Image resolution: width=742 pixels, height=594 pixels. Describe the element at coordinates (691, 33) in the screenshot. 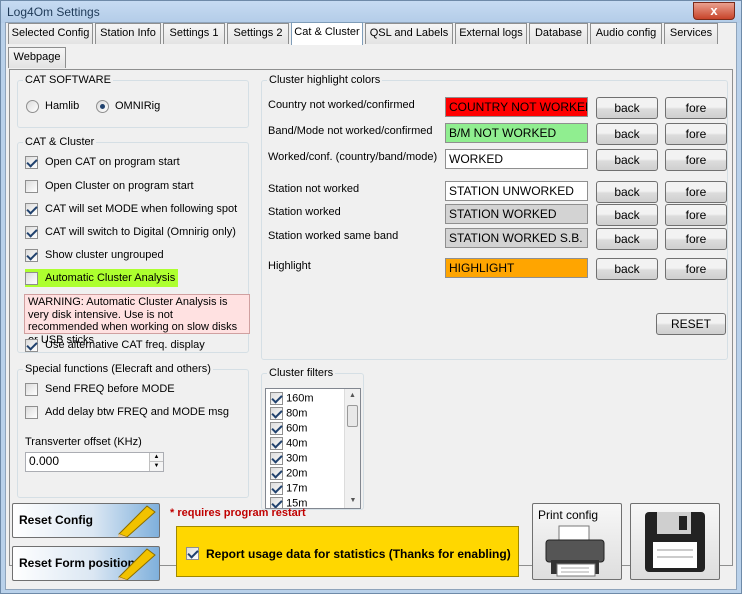

I see `tab-services: Services` at that location.